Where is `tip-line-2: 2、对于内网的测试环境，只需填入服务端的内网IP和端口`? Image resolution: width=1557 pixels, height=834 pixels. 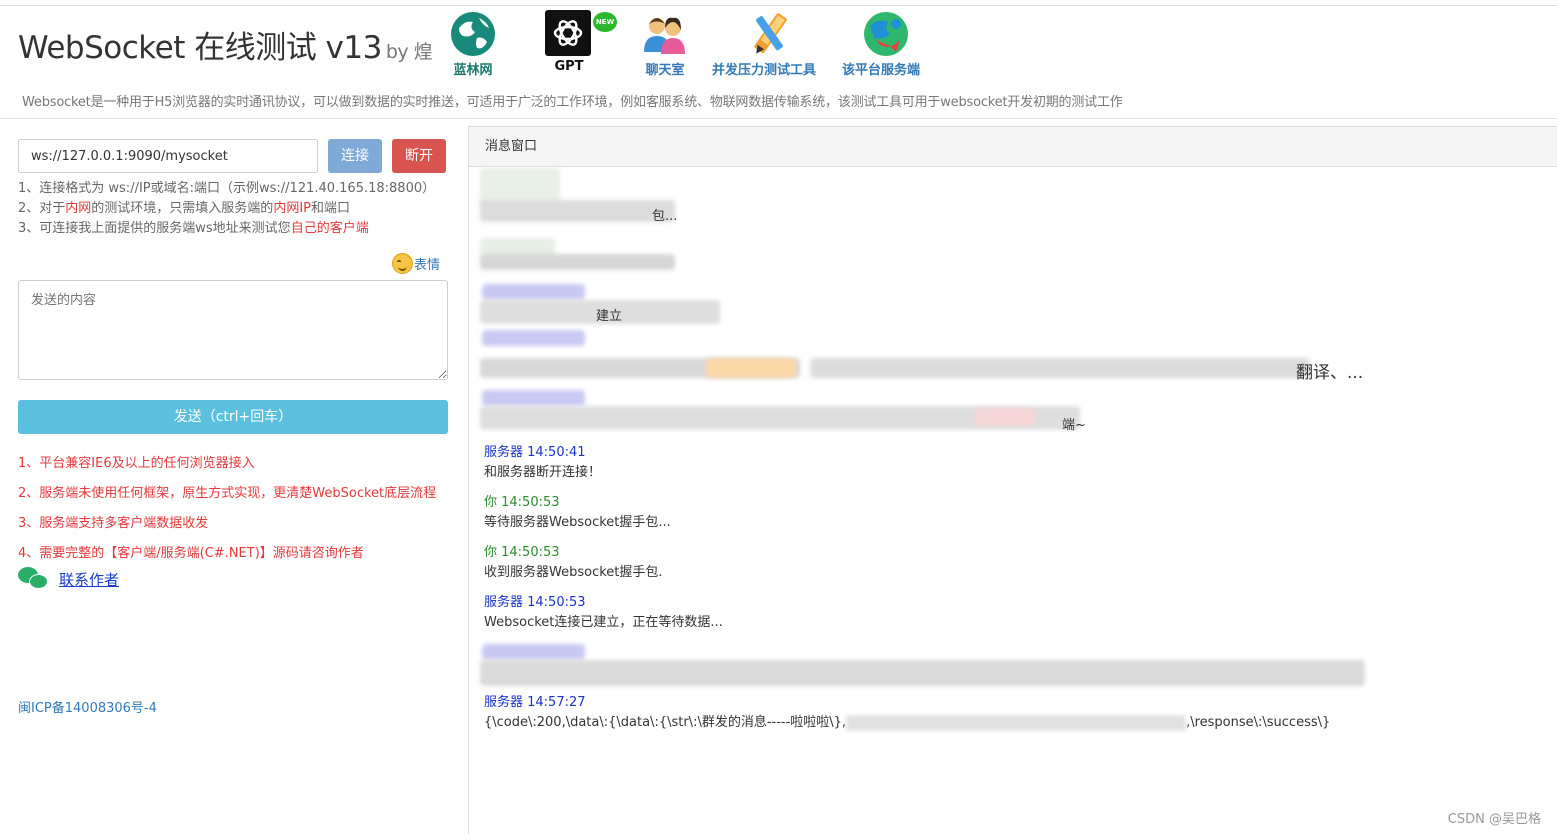
tip-line-2: 2、对于内网的测试环境，只需填入服务端的内网IP和端口 is located at coordinates (184, 208).